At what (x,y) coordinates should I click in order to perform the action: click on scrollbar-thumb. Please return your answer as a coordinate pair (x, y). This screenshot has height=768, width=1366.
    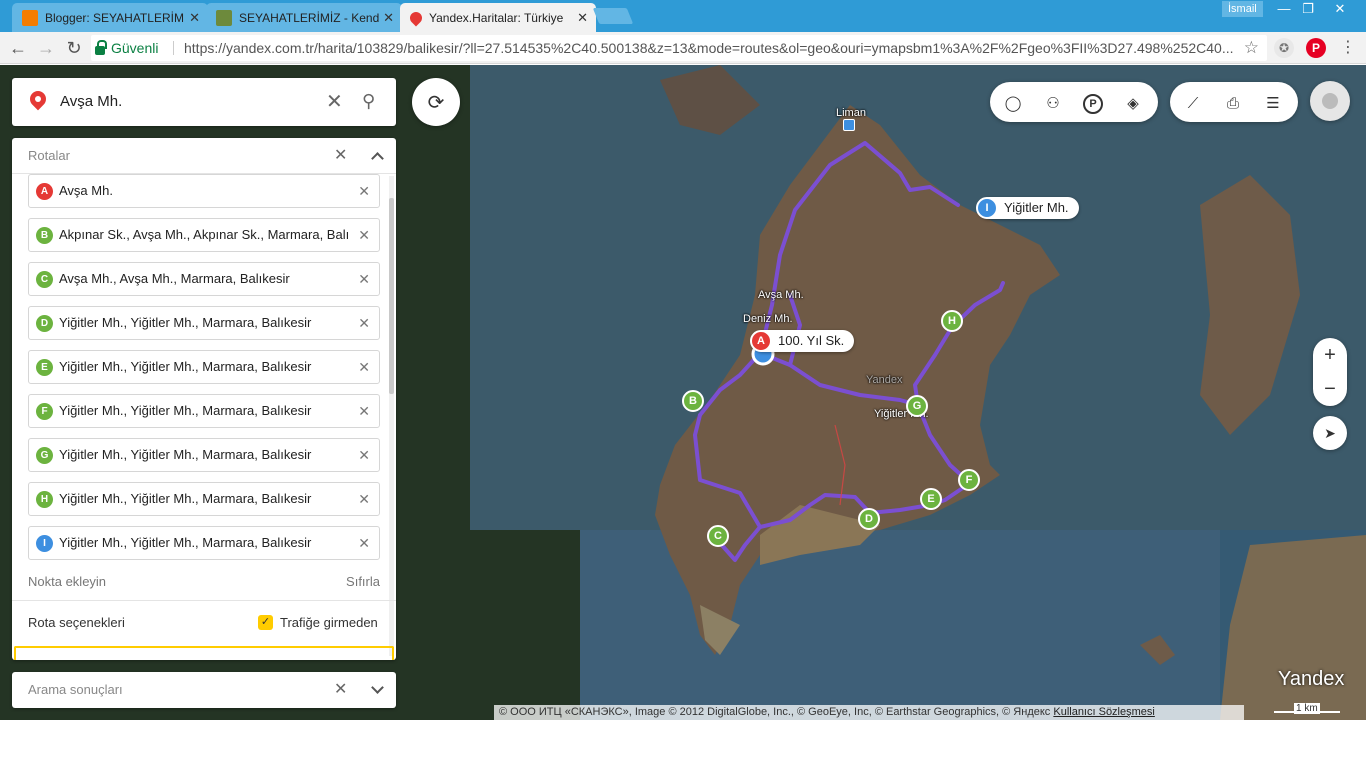
    Looking at the image, I should click on (391, 296).